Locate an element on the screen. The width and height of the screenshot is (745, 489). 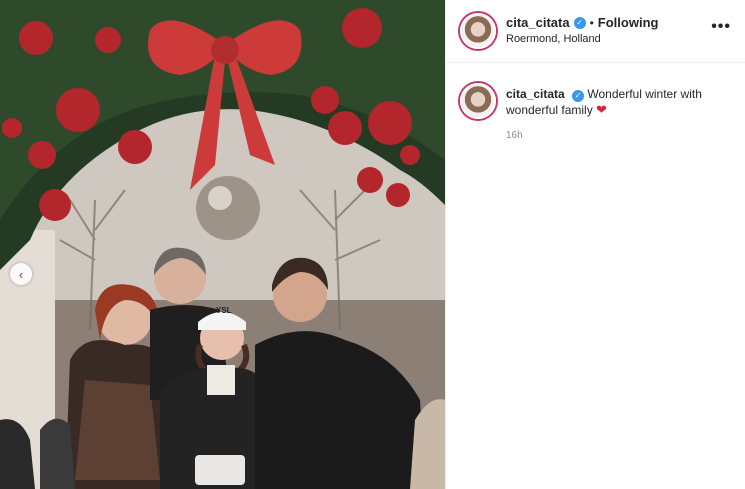
cap-logo-text: YSL is located at coordinates (224, 310).